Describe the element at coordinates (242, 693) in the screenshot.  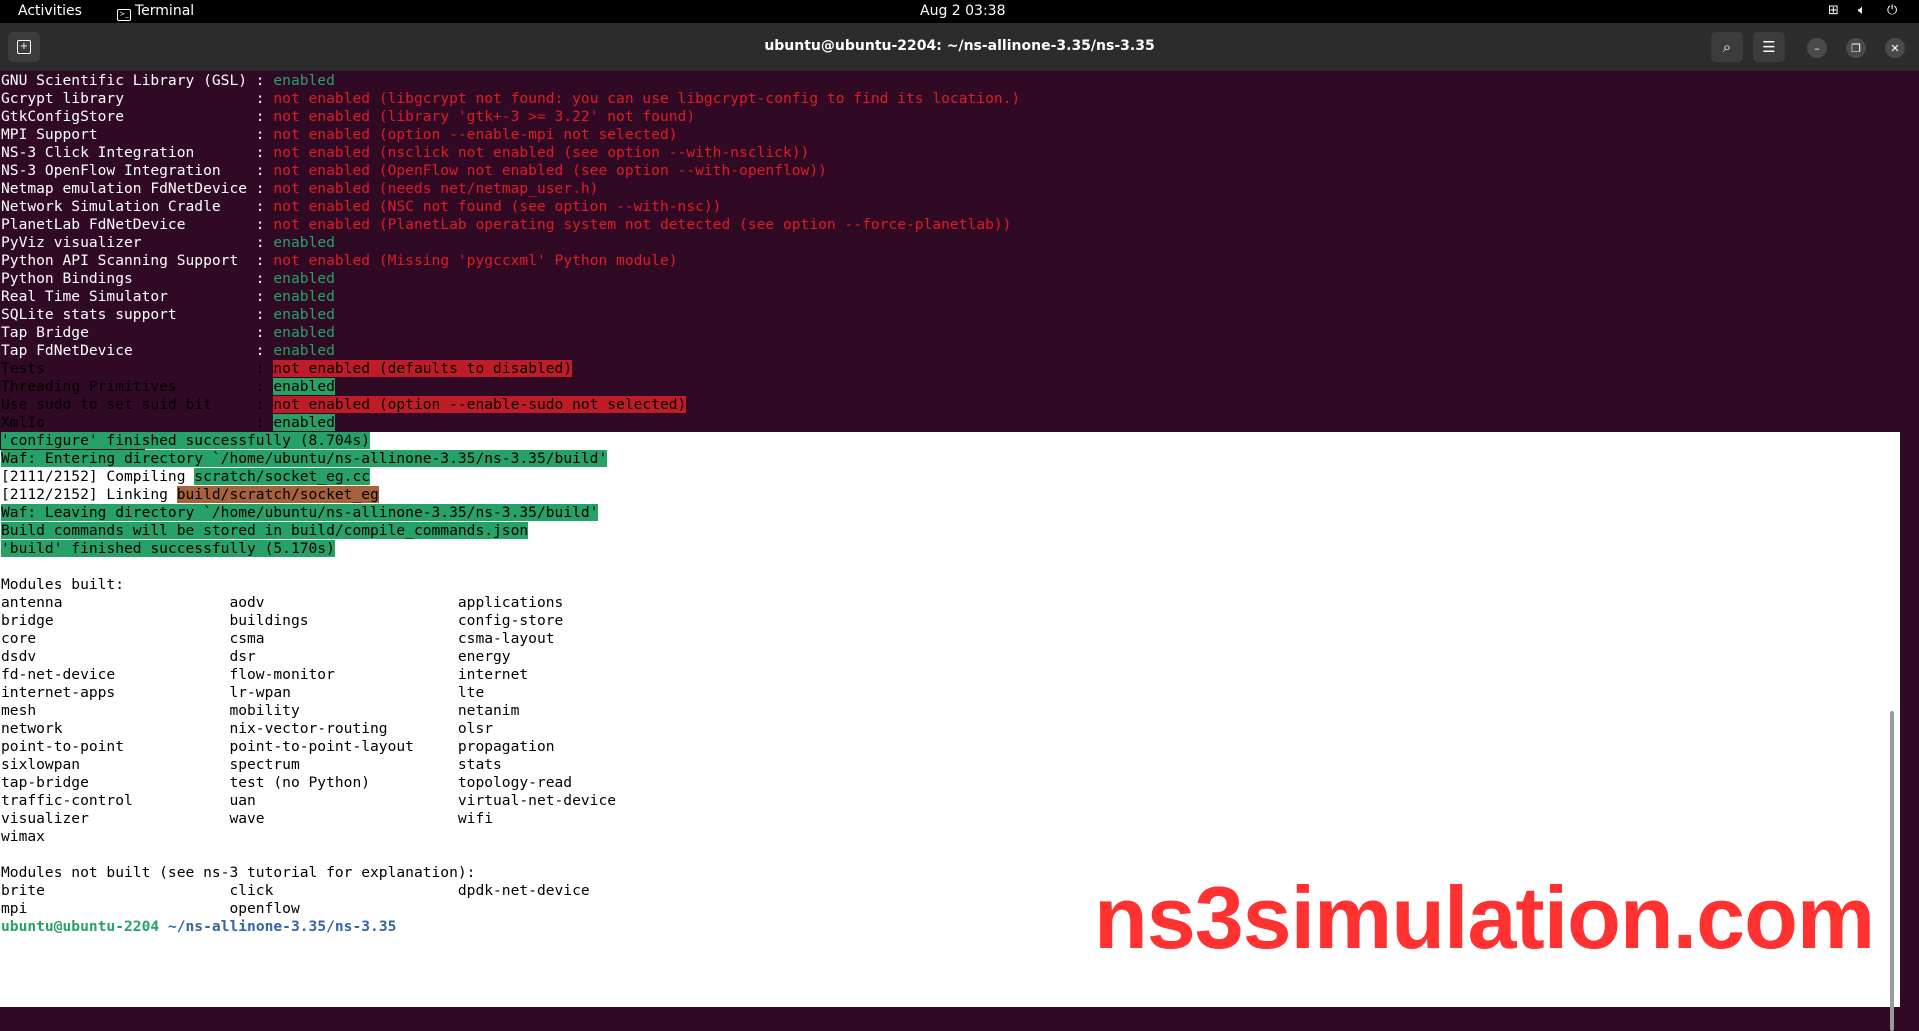
I see `module-row: internet-apps lr-wpan lte` at that location.